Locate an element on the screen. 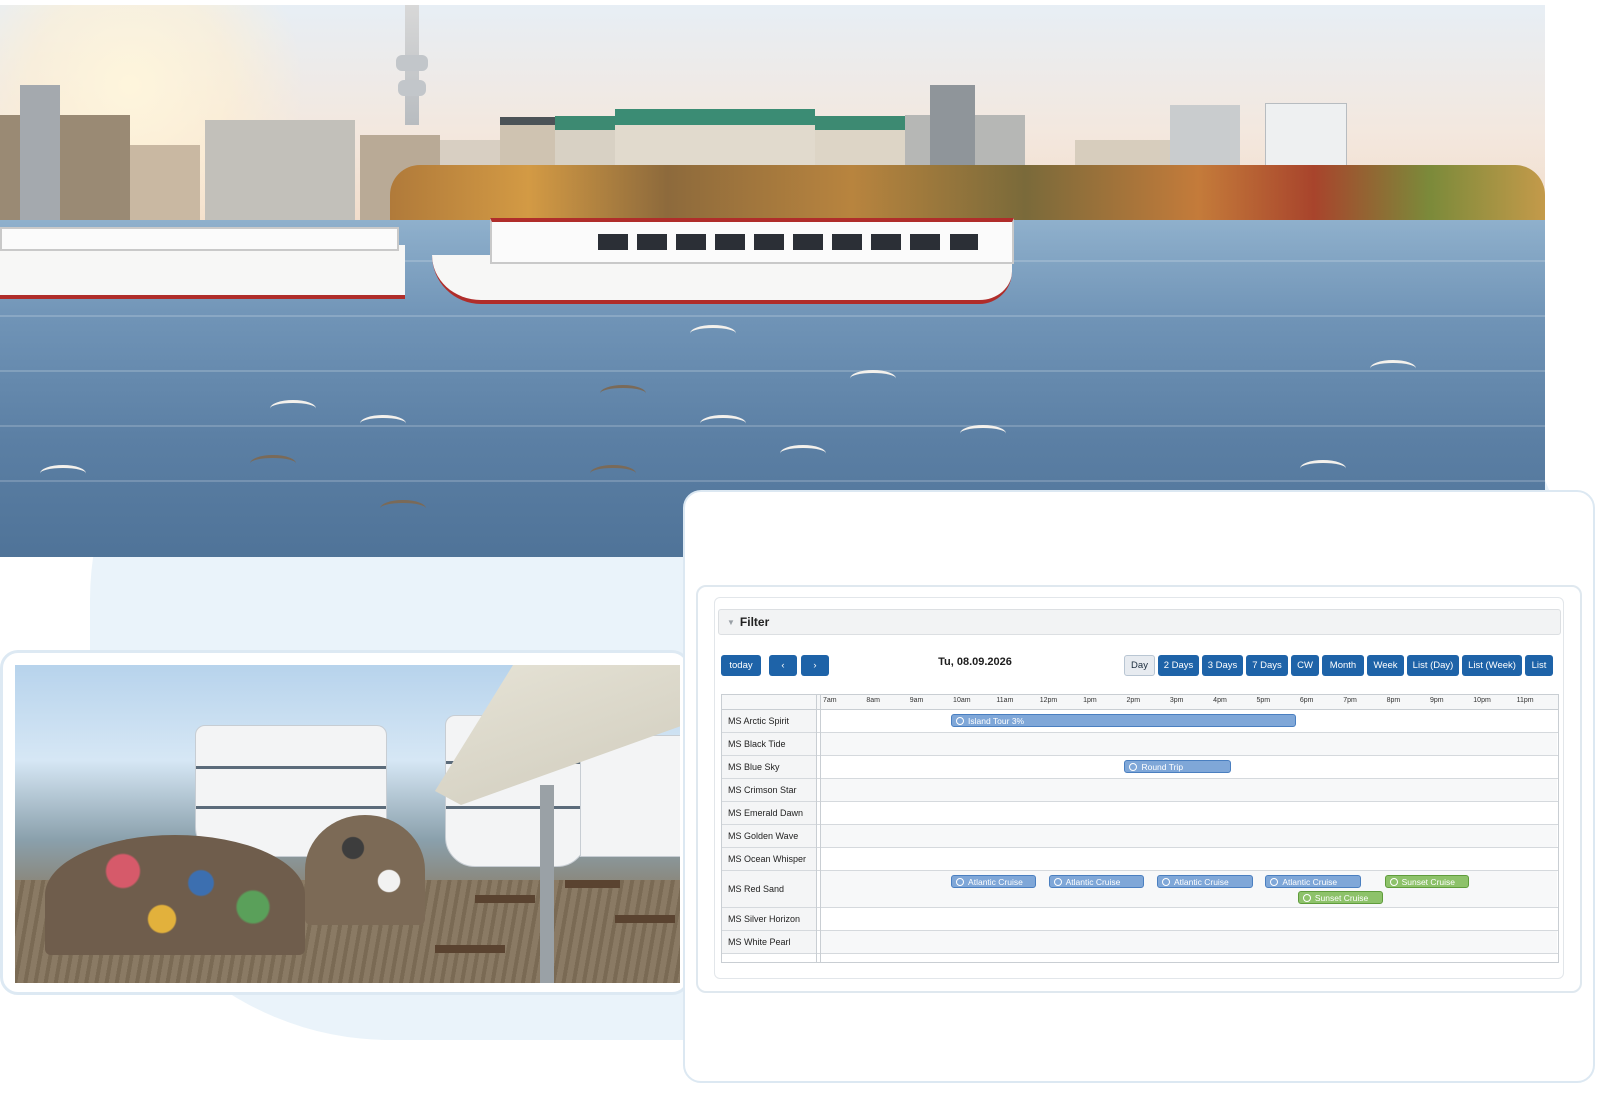  event-title: Island Tour 3% is located at coordinates (996, 720).